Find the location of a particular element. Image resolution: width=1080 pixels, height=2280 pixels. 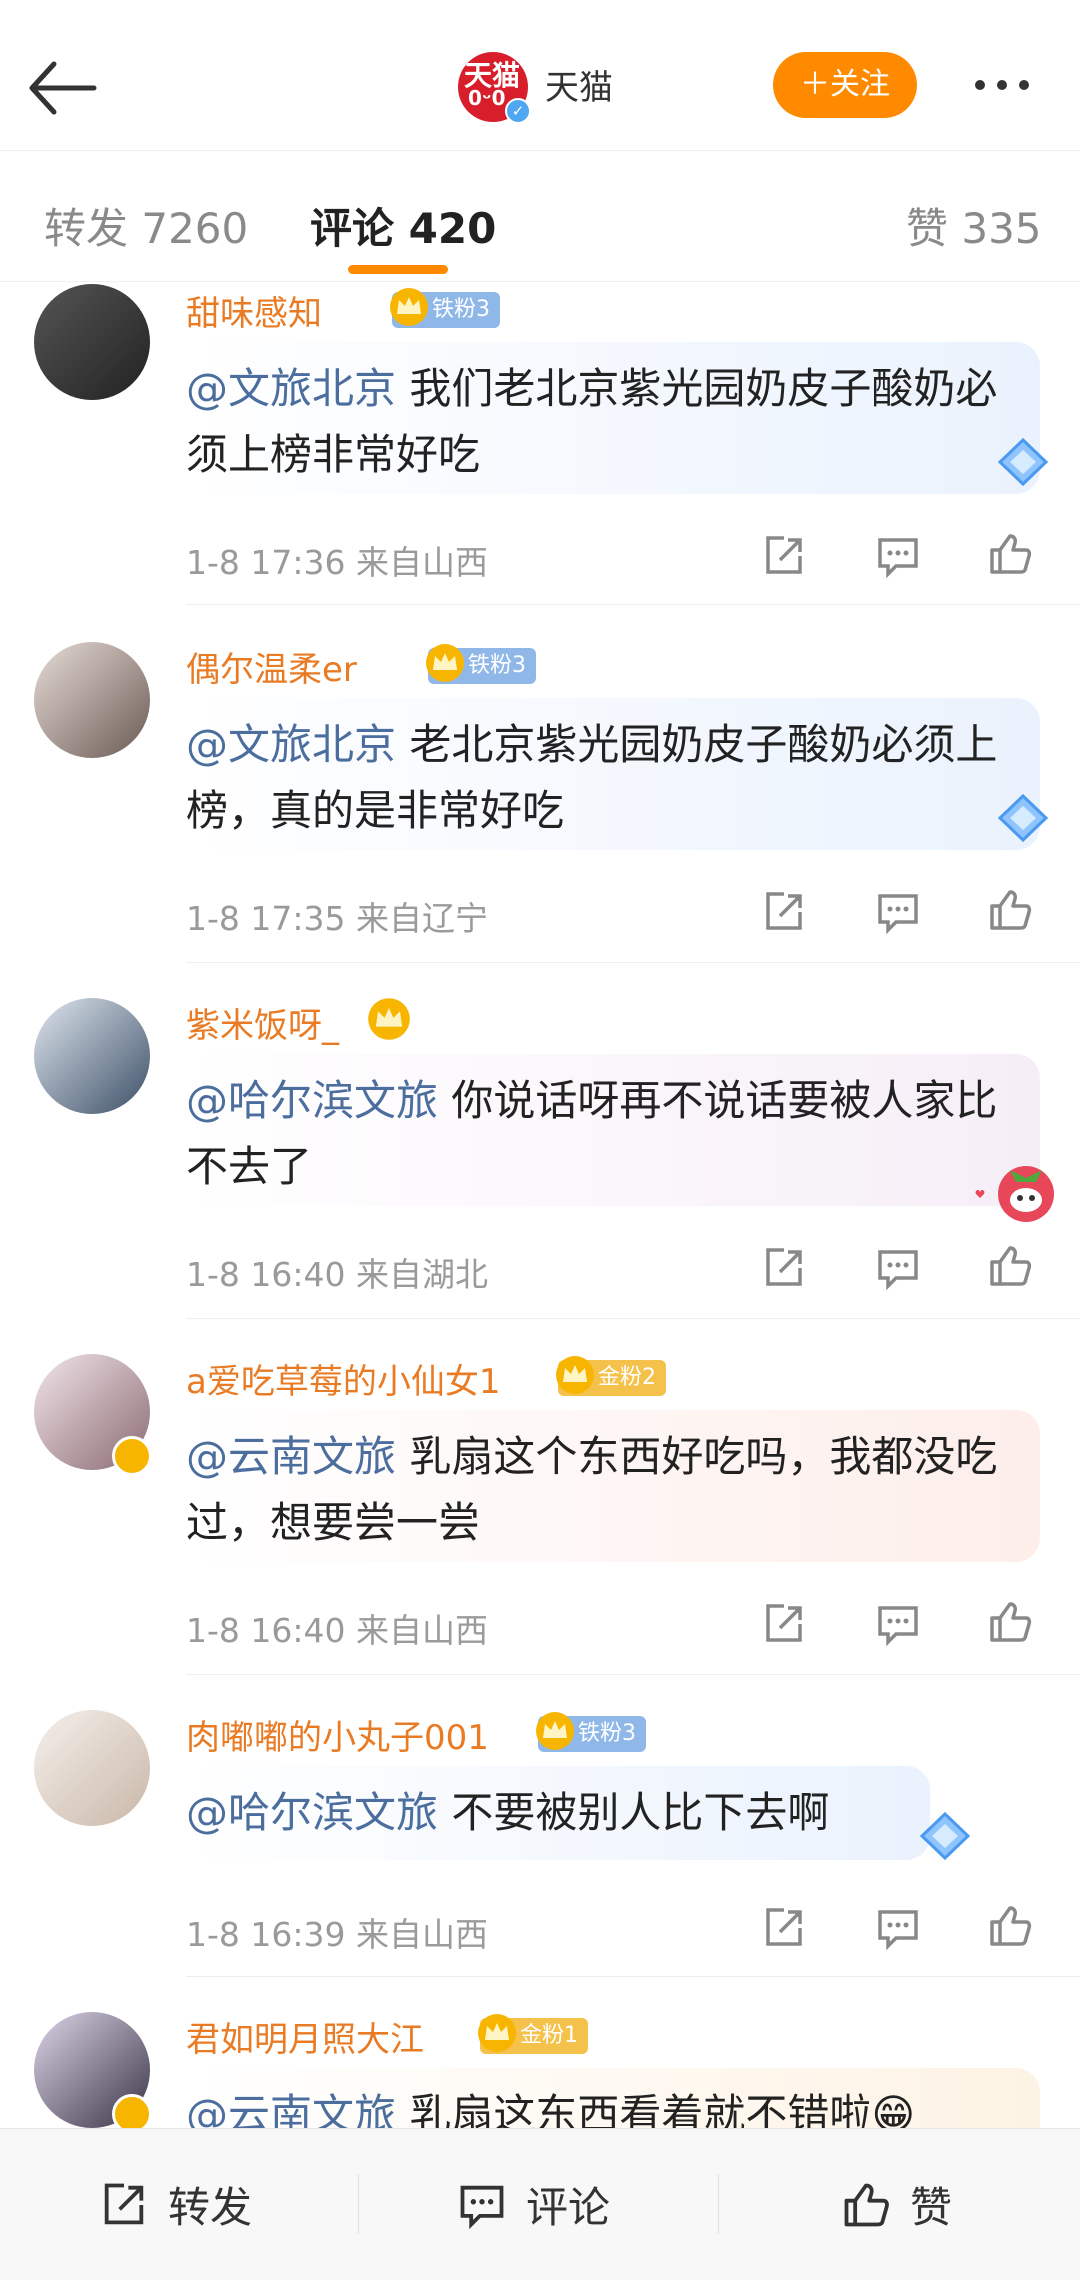

verified-user-icon is located at coordinates (132, 1456).